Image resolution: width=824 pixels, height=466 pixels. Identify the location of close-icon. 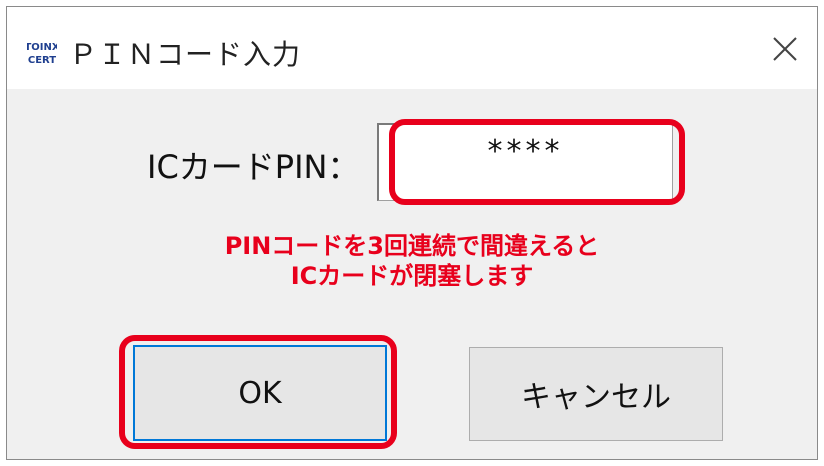
(785, 49).